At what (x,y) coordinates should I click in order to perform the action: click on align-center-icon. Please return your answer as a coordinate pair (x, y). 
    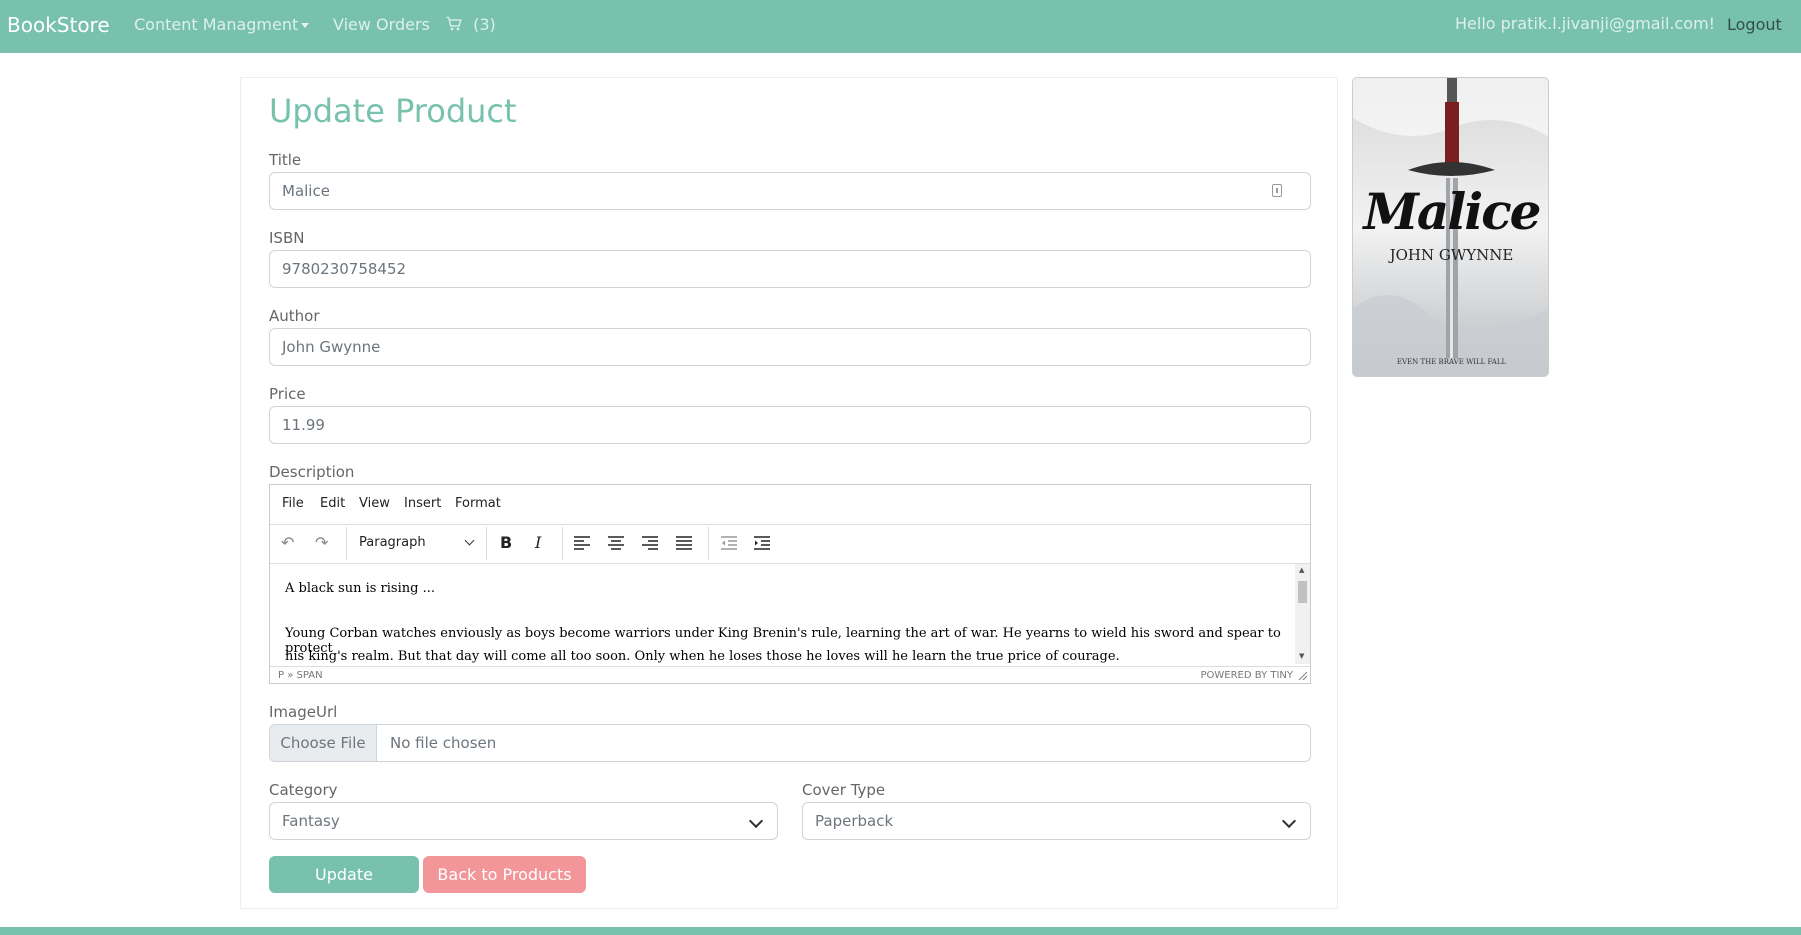
    Looking at the image, I should click on (616, 543).